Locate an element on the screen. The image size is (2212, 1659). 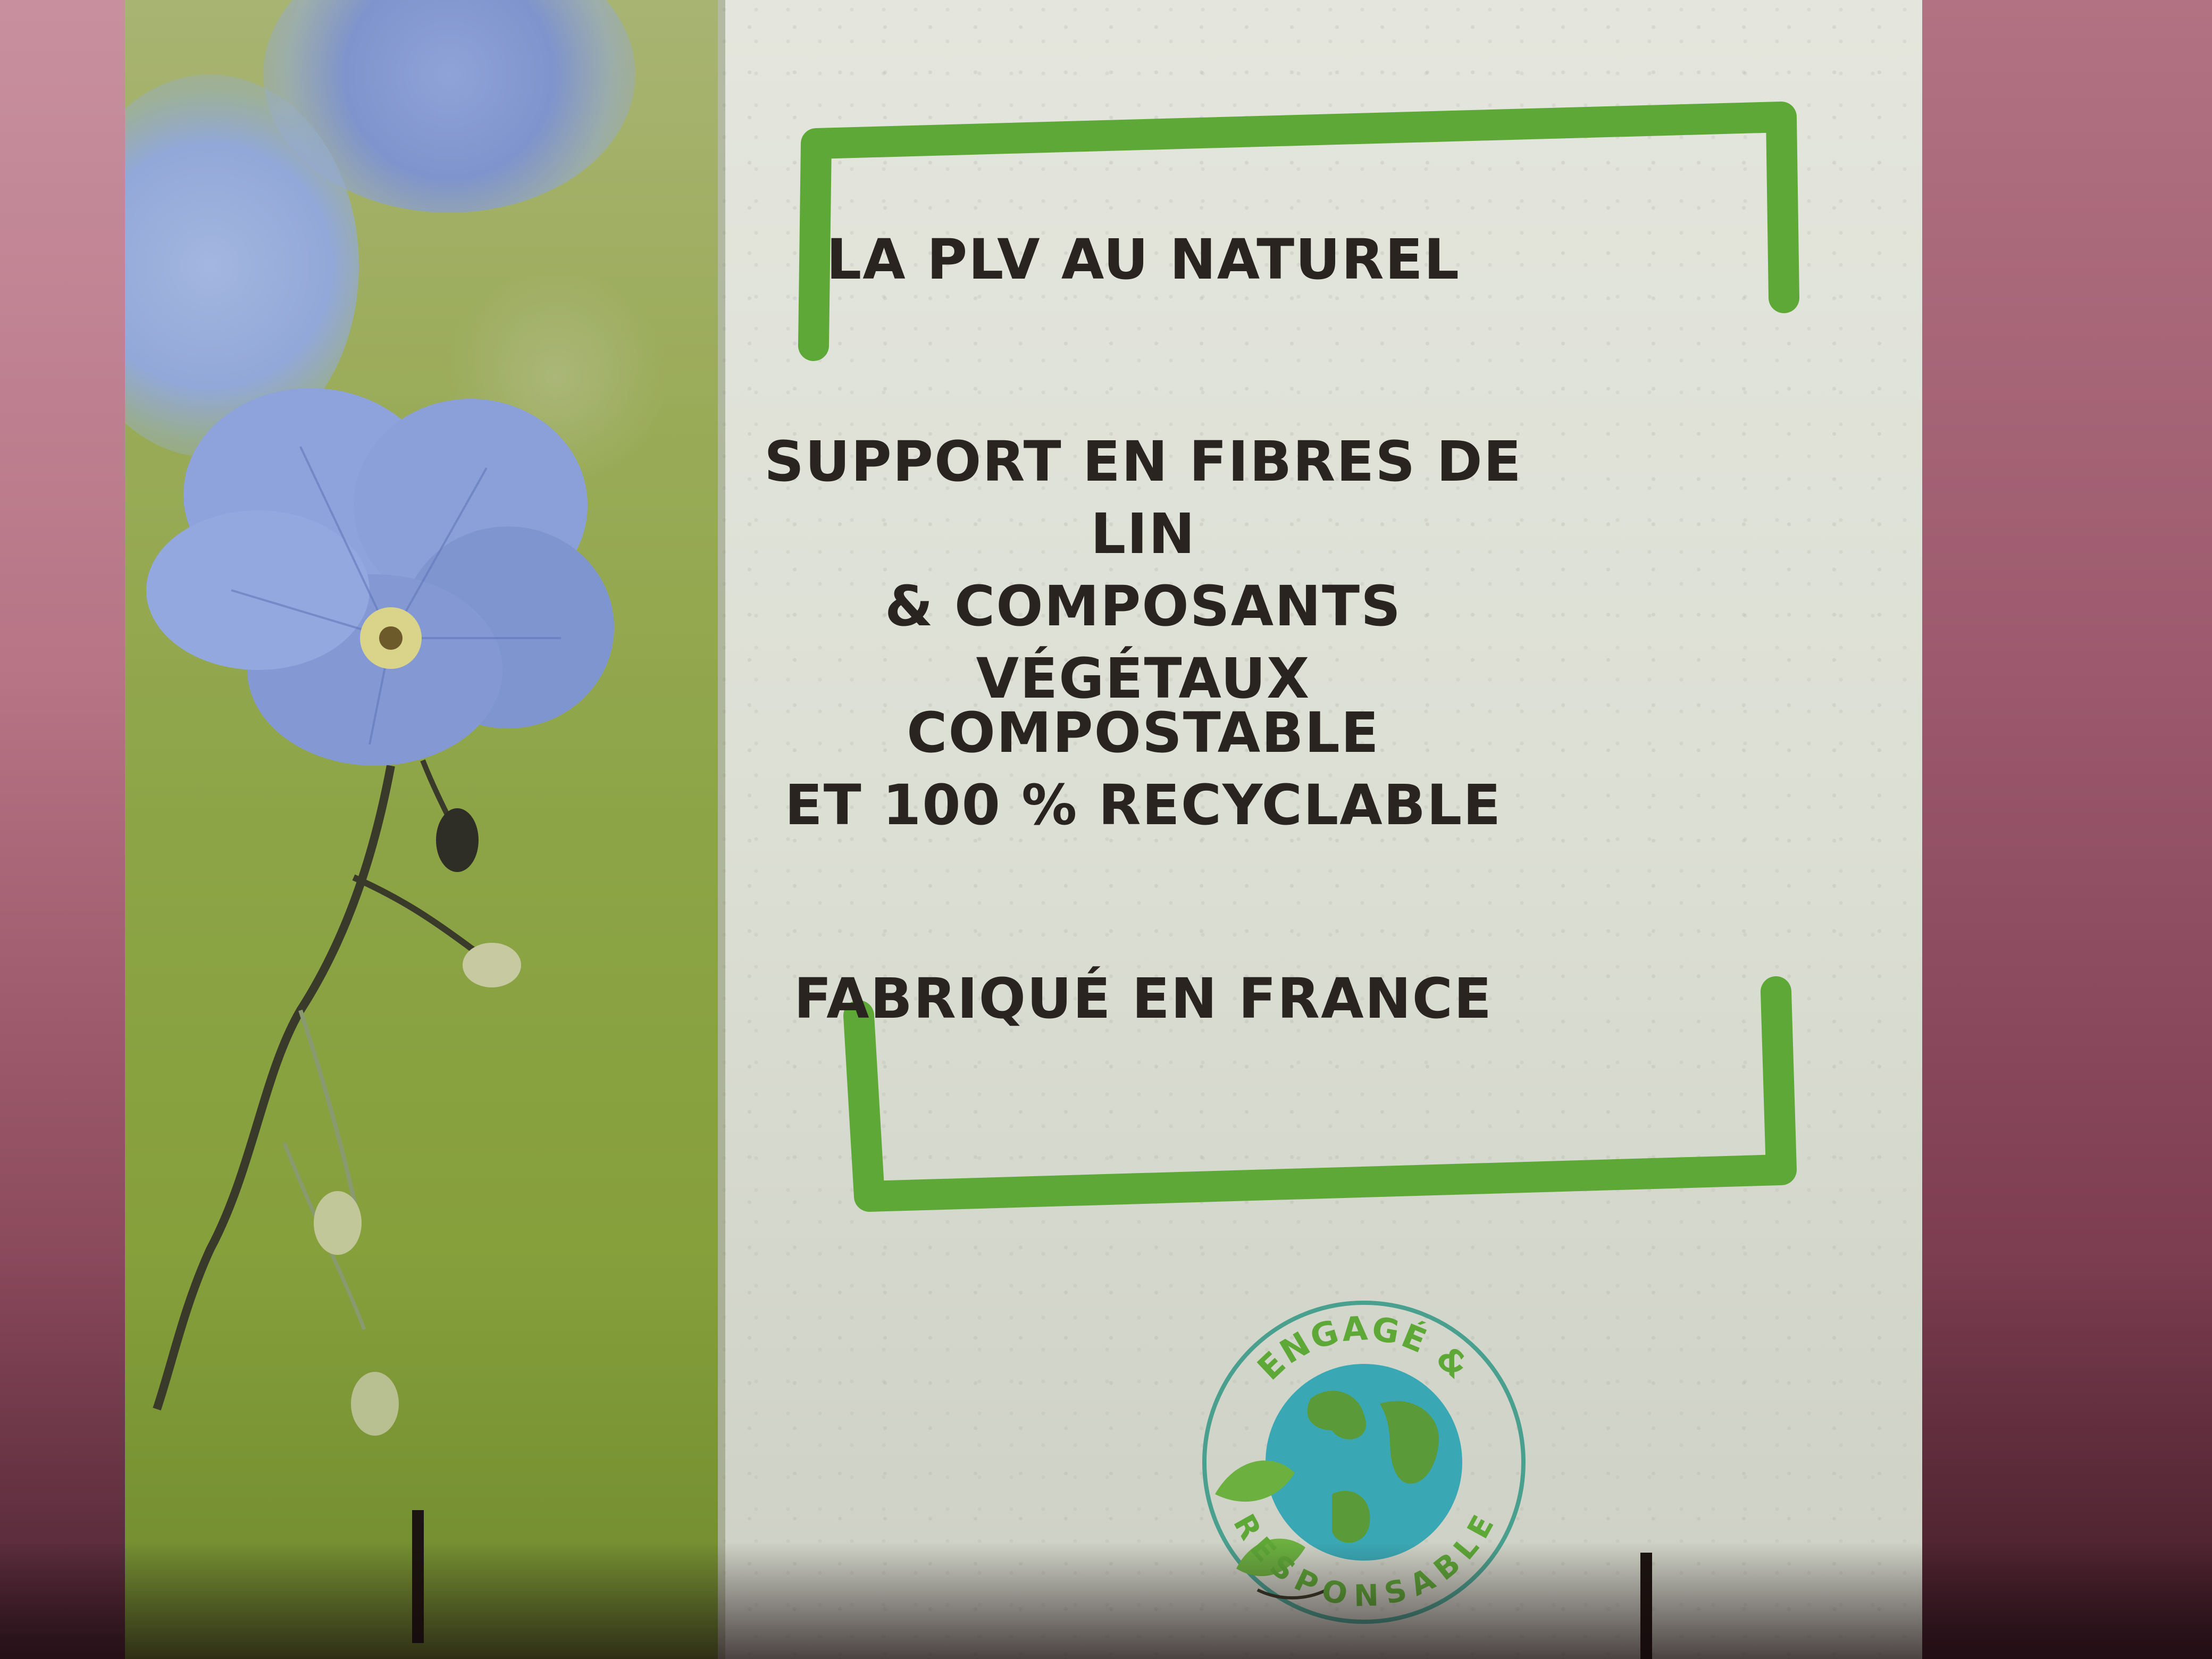
heading-block: LA PLV AU NATUREL is located at coordinates (1143, 259).